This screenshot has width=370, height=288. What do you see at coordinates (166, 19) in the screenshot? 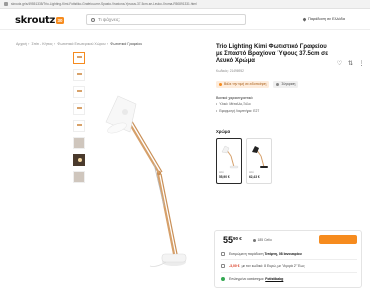
I see `search-input: Τι ψάχνεις;` at bounding box center [166, 19].